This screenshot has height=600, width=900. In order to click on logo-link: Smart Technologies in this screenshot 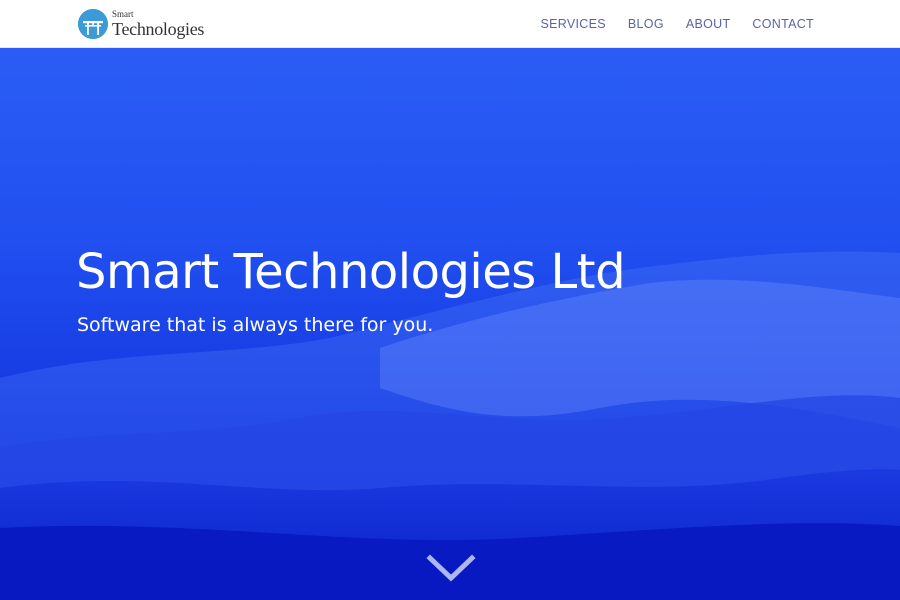, I will do `click(141, 24)`.